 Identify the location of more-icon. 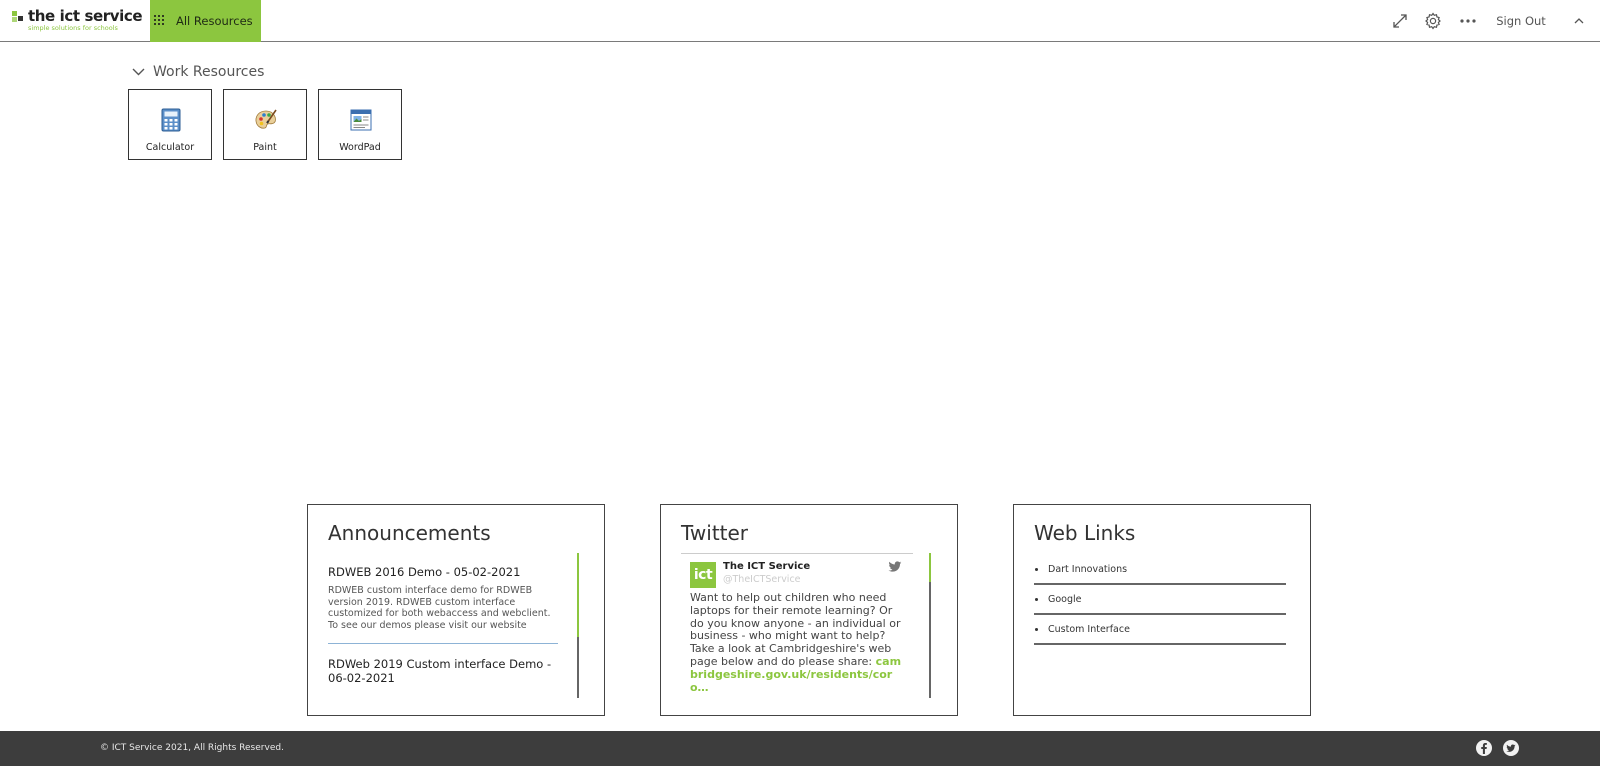
(1468, 21).